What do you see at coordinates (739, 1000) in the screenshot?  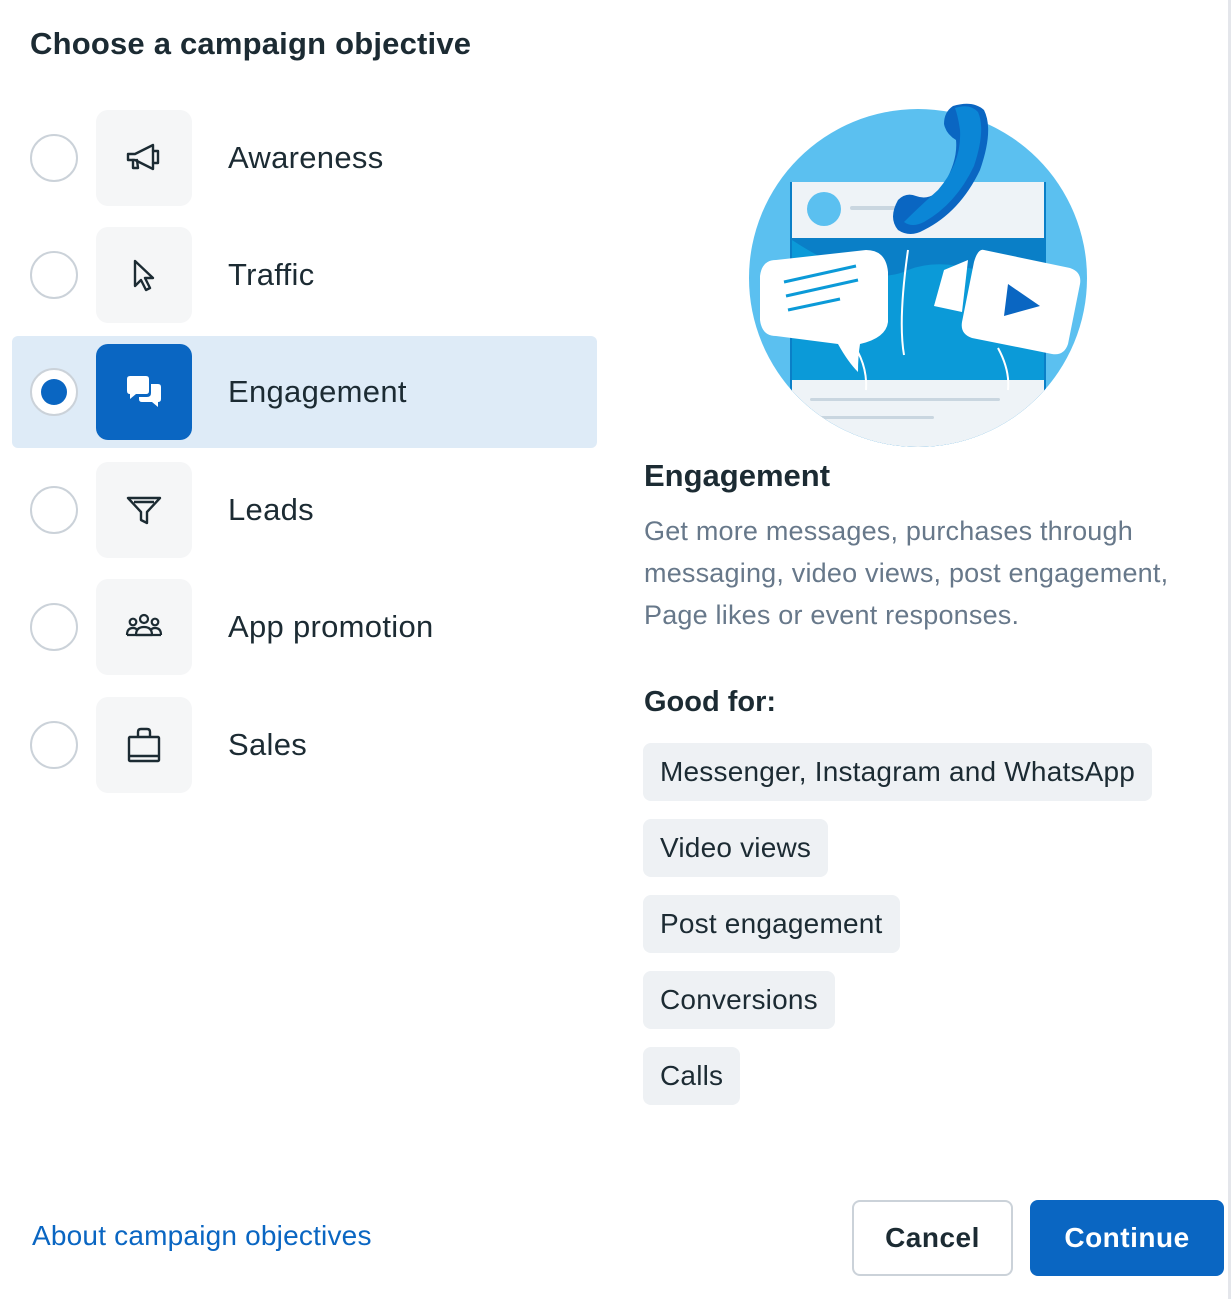 I see `good-for-chip: Conversions` at bounding box center [739, 1000].